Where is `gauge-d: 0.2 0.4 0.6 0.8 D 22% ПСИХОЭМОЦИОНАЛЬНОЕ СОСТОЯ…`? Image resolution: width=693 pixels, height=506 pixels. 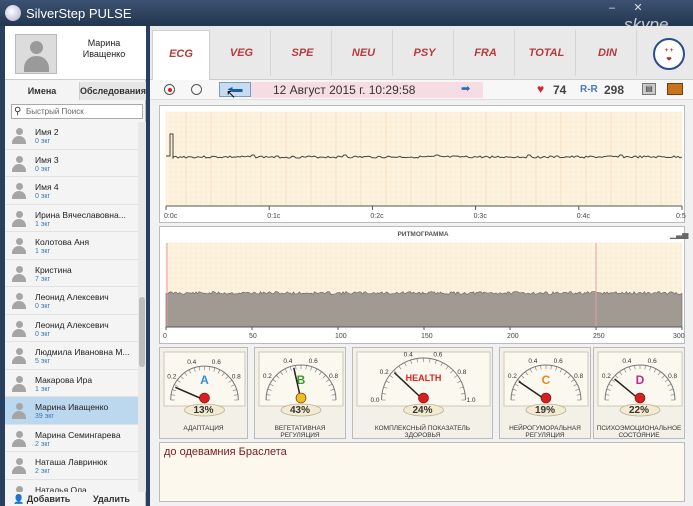 gauge-d: 0.2 0.4 0.6 0.8 D 22% ПСИХОЭМОЦИОНАЛЬНОЕ СОСТОЯ… is located at coordinates (639, 393).